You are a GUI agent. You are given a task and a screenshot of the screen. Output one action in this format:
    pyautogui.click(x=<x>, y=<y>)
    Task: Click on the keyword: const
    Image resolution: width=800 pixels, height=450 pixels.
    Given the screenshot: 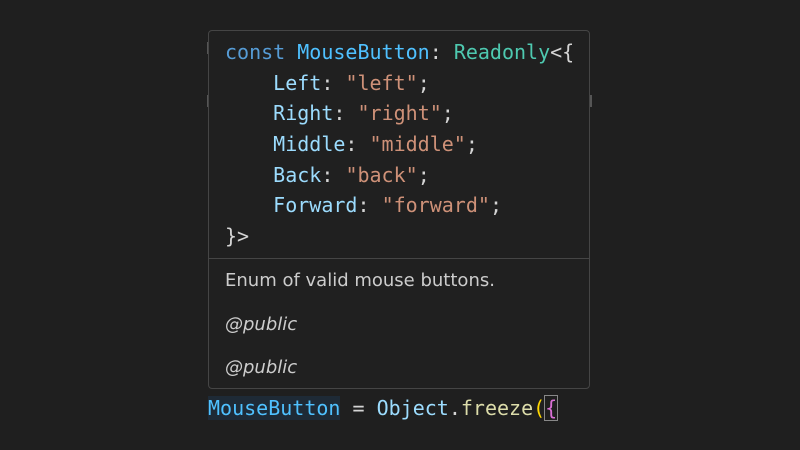 What is the action you would take?
    pyautogui.click(x=255, y=52)
    